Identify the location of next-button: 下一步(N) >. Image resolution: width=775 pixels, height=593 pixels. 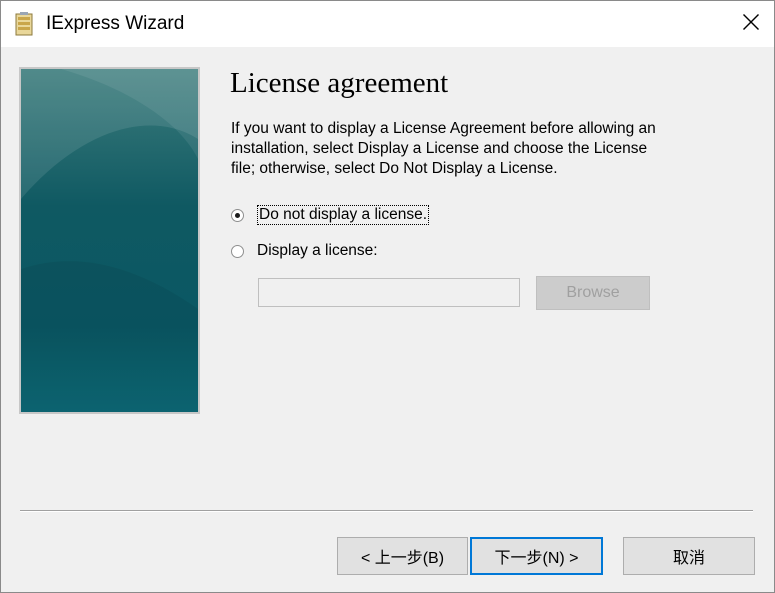
(536, 556).